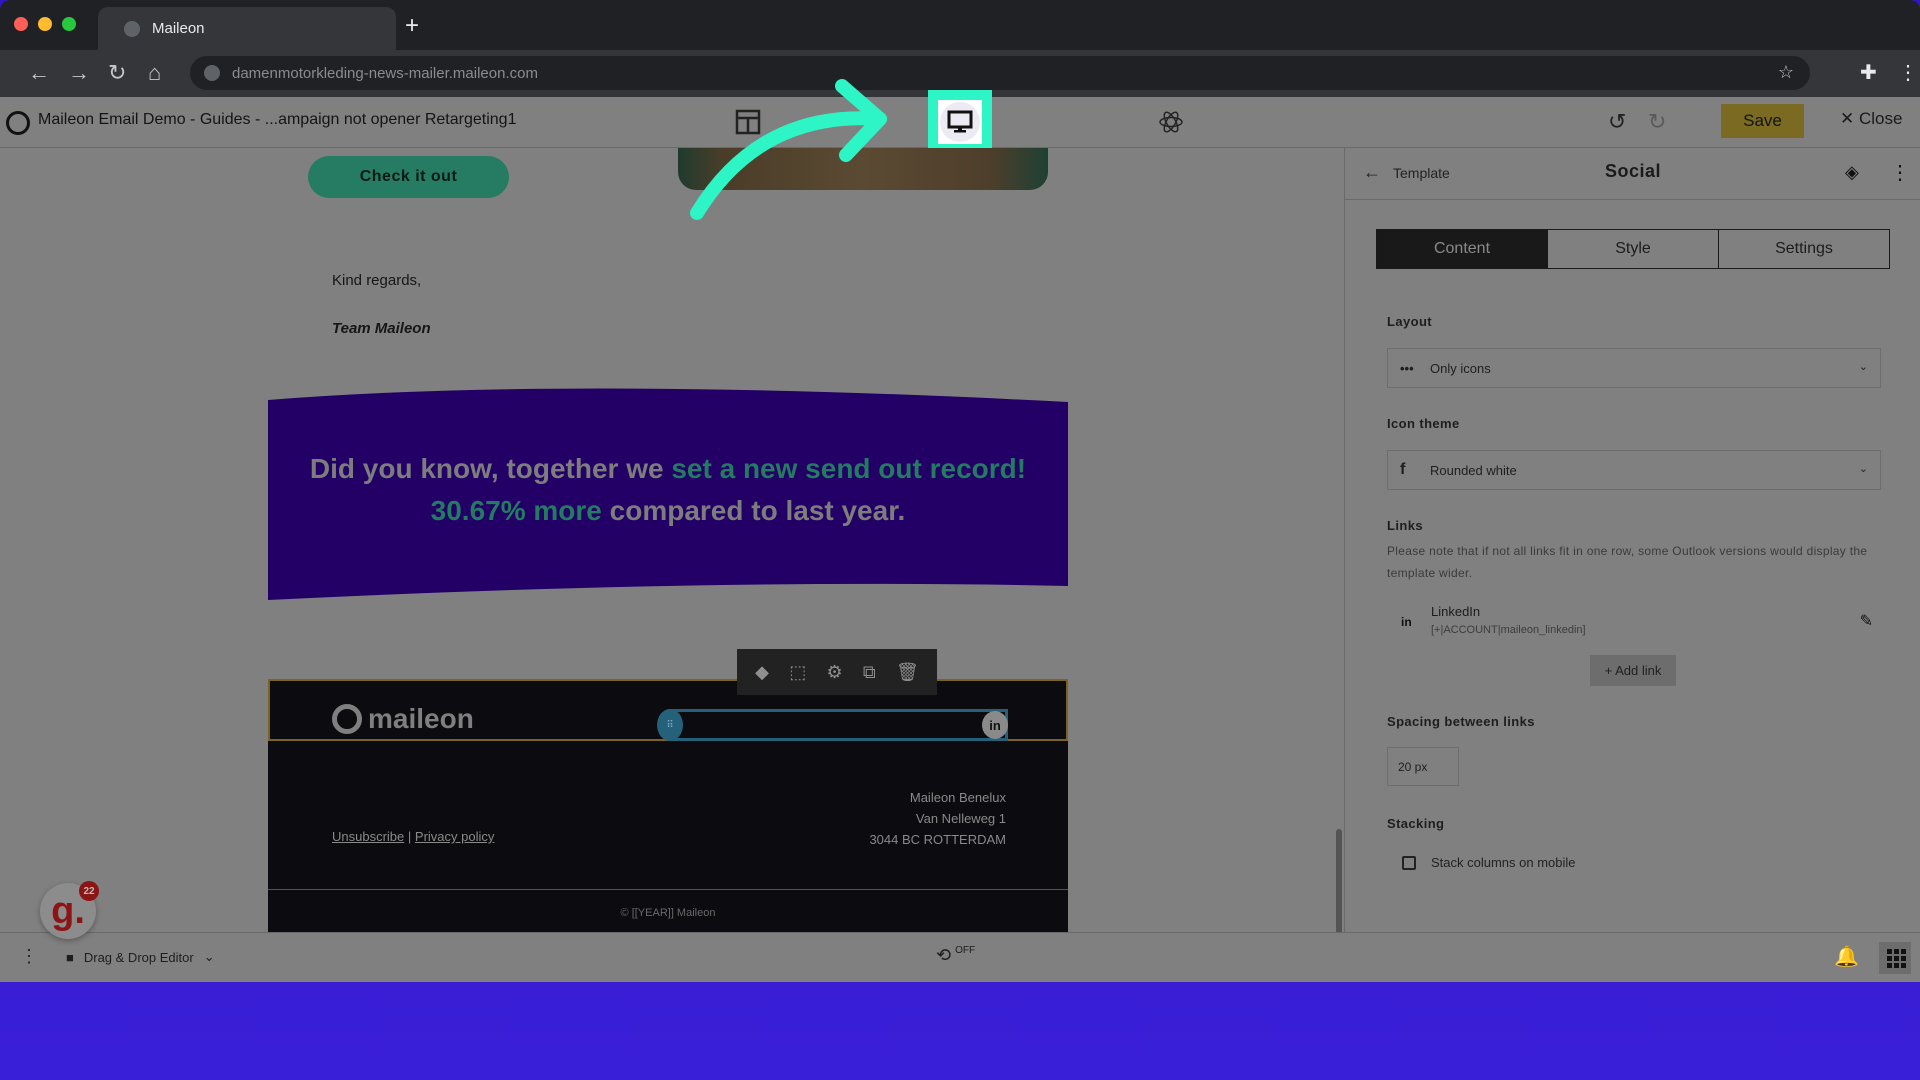  What do you see at coordinates (668, 913) in the screenshot?
I see `copyright-text: © [[YEAR]] Maileon` at bounding box center [668, 913].